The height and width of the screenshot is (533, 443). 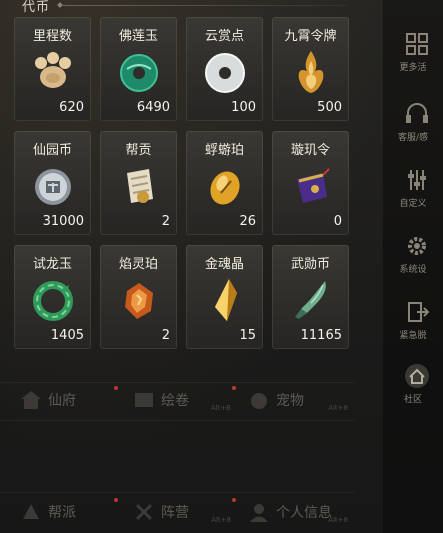 What do you see at coordinates (224, 36) in the screenshot?
I see `currency-name: 云赏点` at bounding box center [224, 36].